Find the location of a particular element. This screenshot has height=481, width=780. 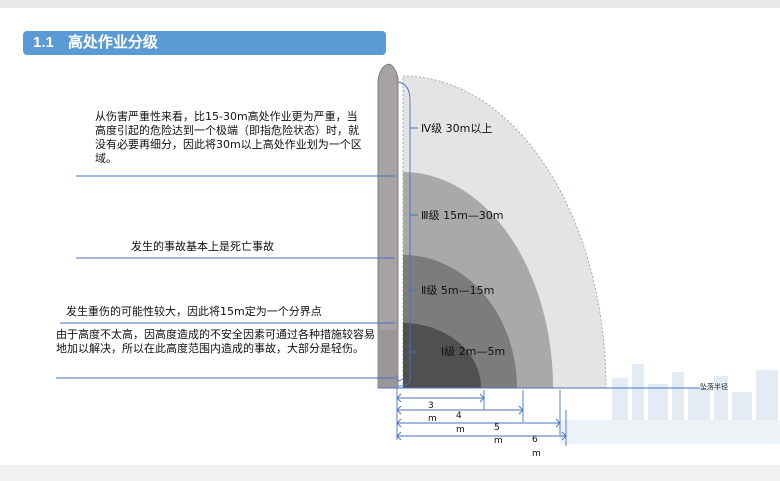

level-1-label: Ⅰ级 2m—5m is located at coordinates (473, 351).